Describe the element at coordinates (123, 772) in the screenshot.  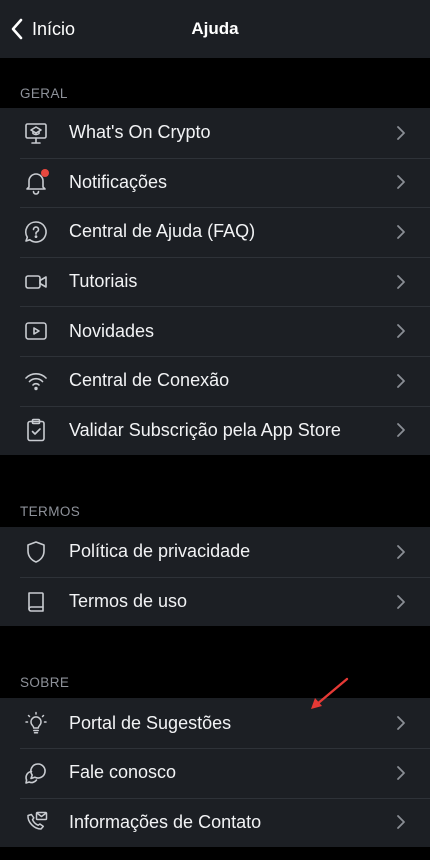
I see `menu-item-label: Fale conosco` at that location.